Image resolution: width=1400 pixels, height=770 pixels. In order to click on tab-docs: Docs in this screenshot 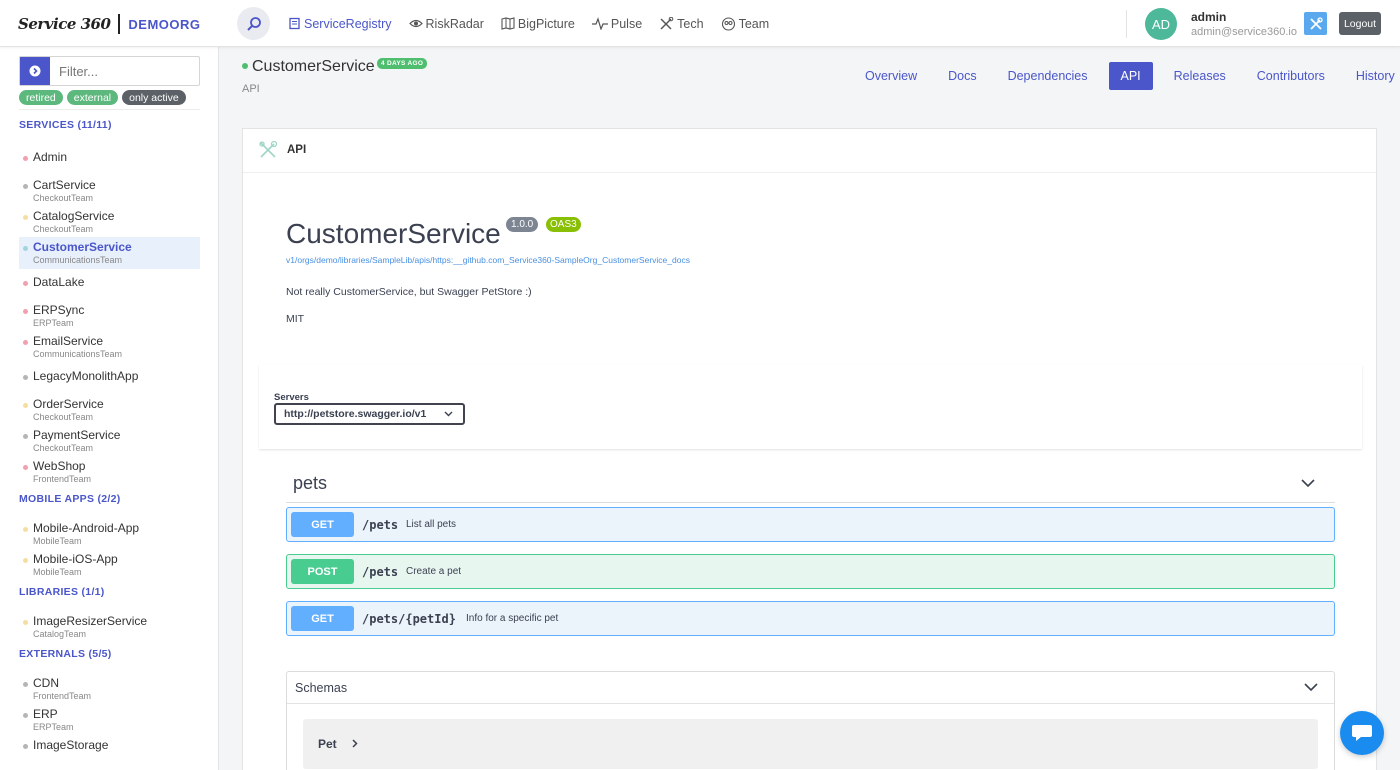, I will do `click(962, 76)`.